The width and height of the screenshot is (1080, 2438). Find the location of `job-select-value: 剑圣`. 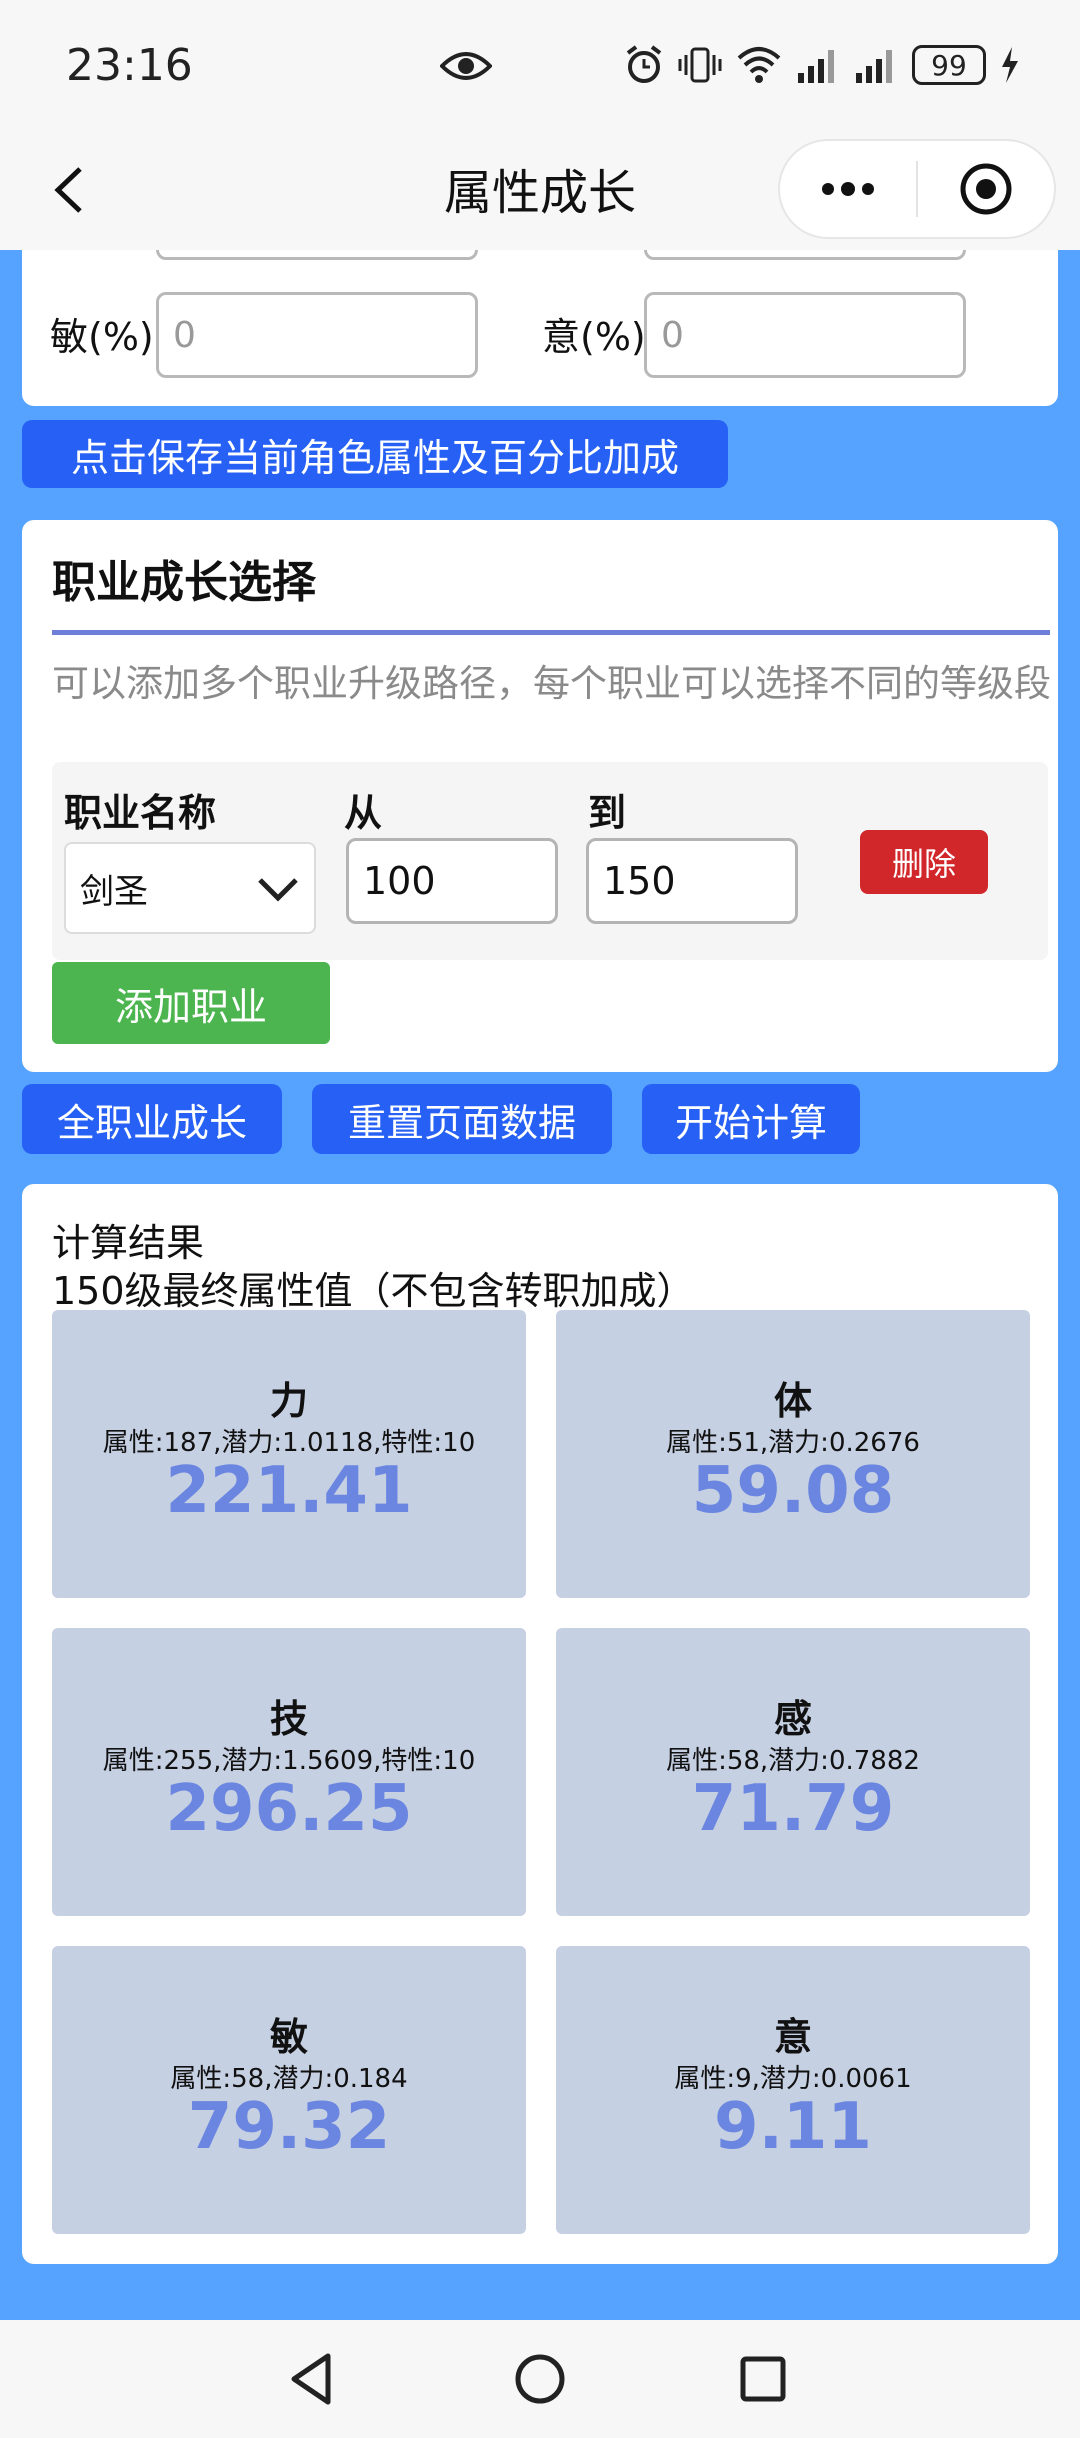

job-select-value: 剑圣 is located at coordinates (114, 891).